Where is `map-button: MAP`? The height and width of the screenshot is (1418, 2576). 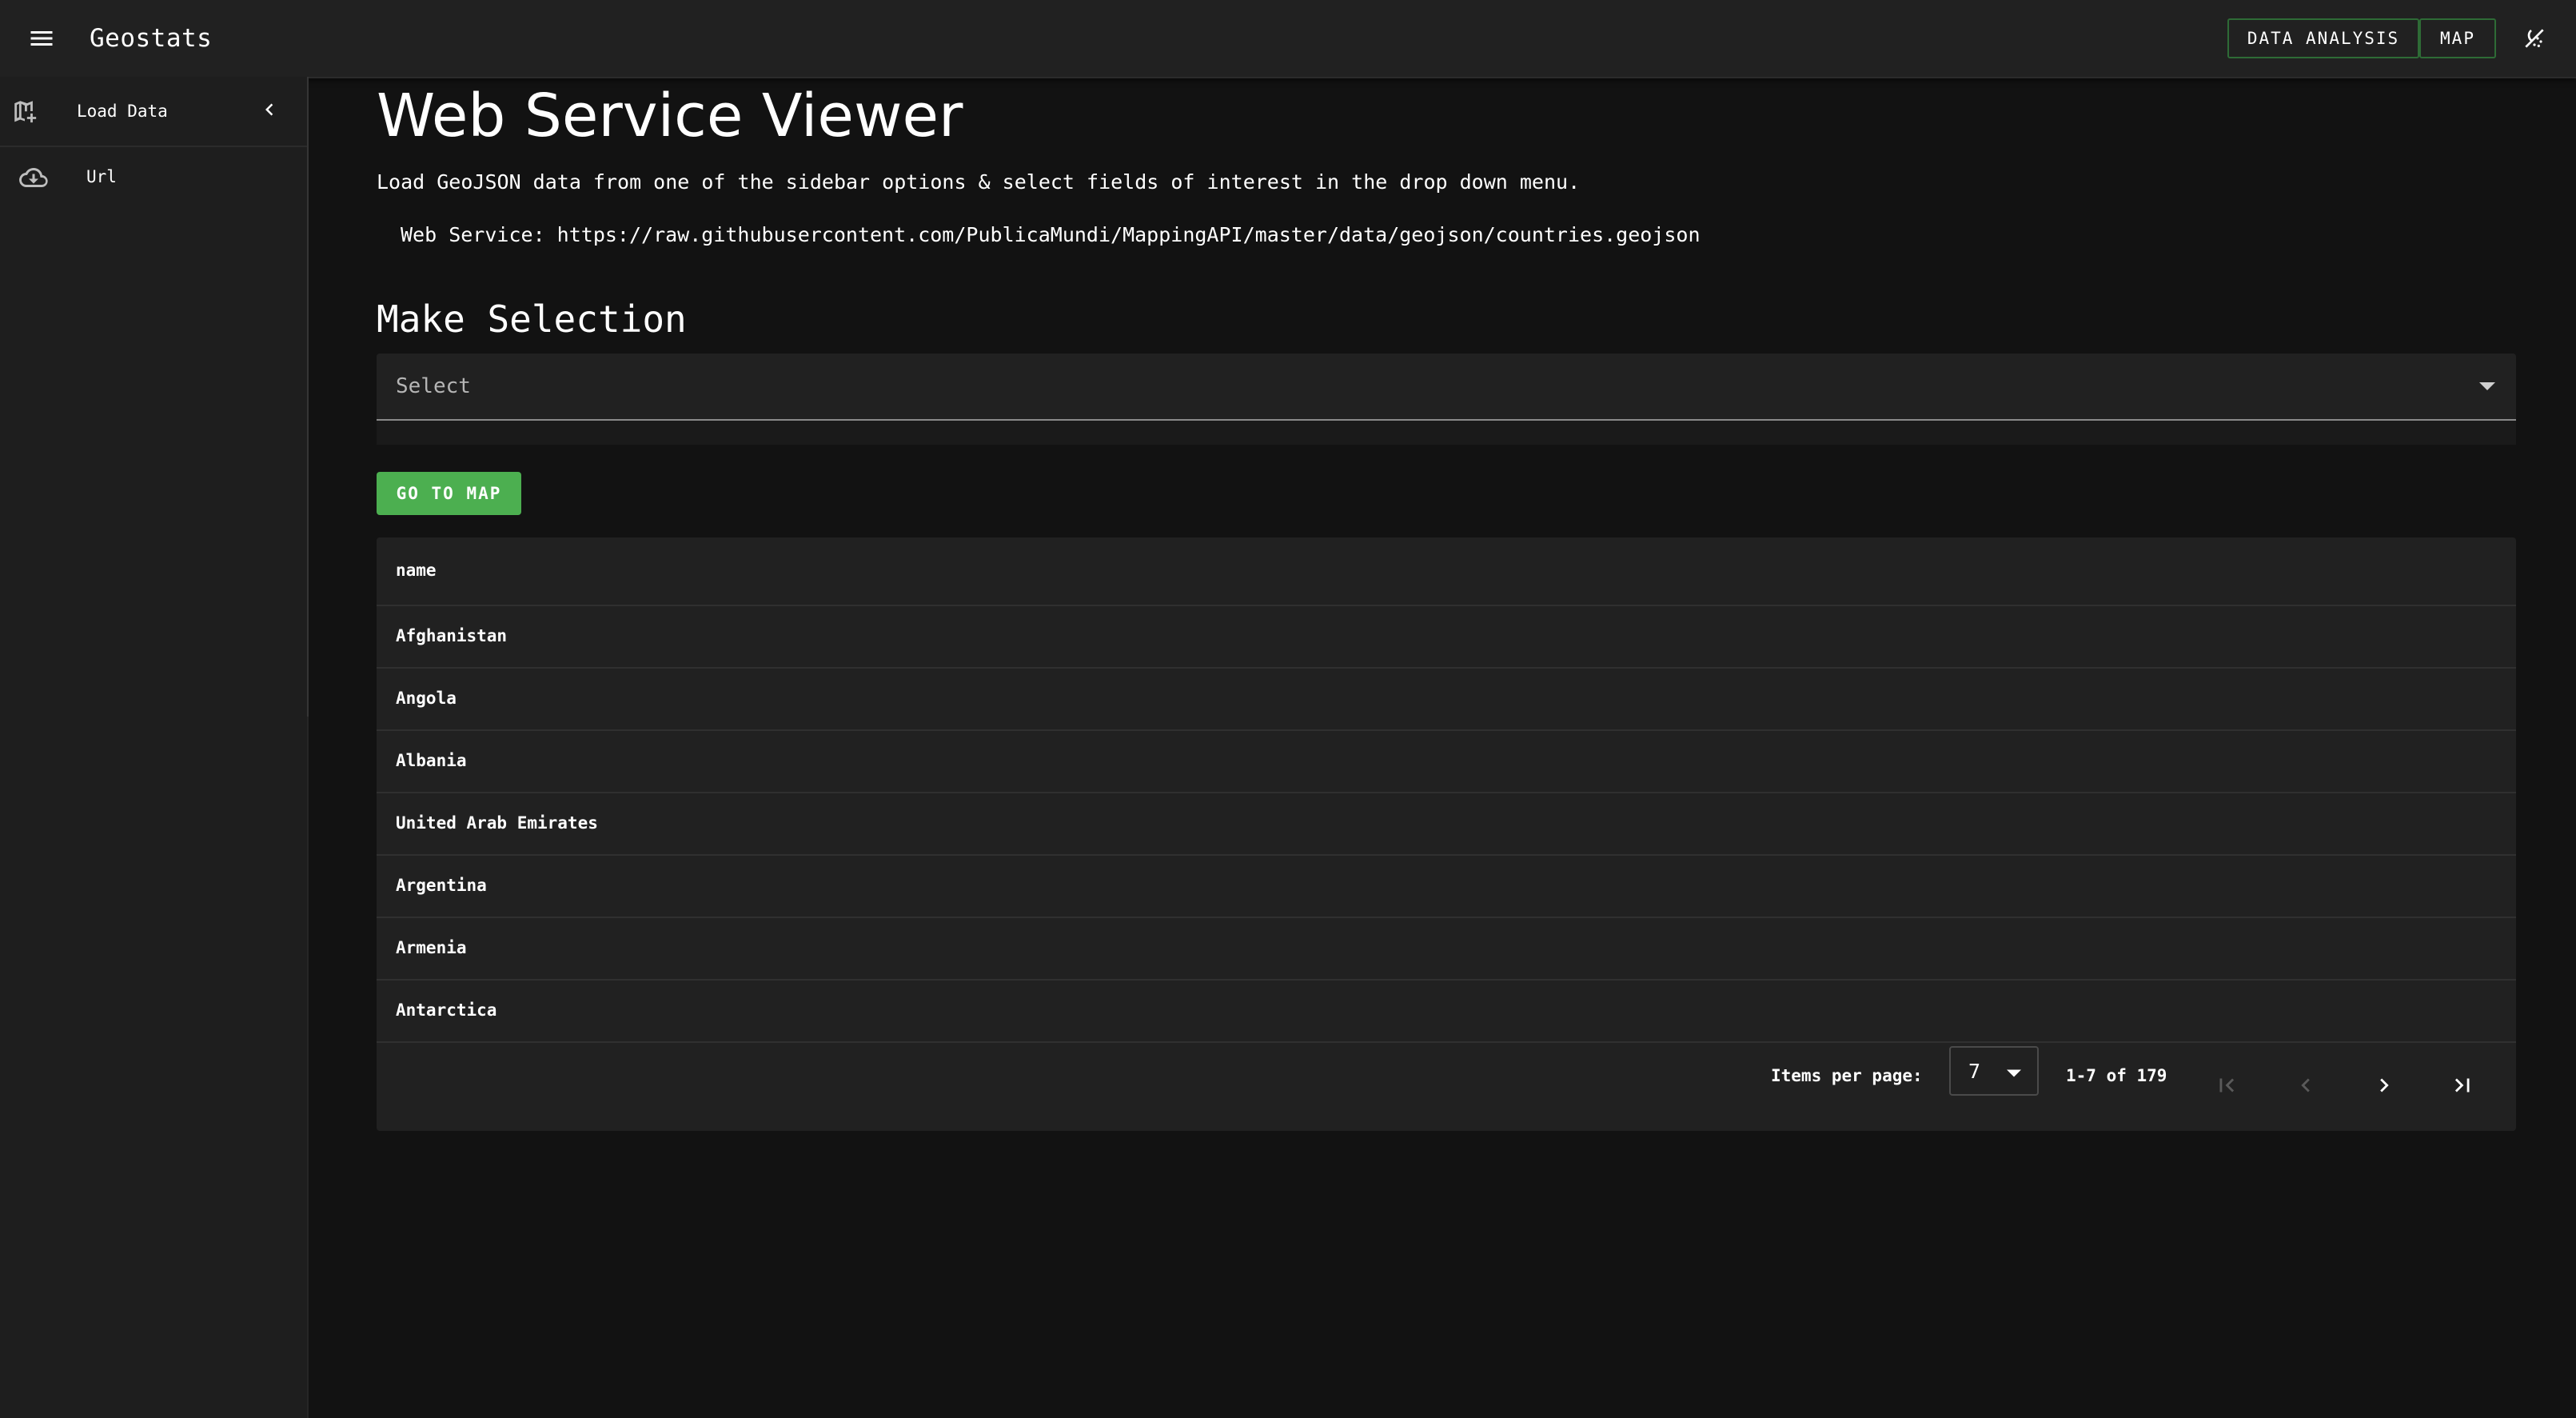 map-button: MAP is located at coordinates (2457, 38).